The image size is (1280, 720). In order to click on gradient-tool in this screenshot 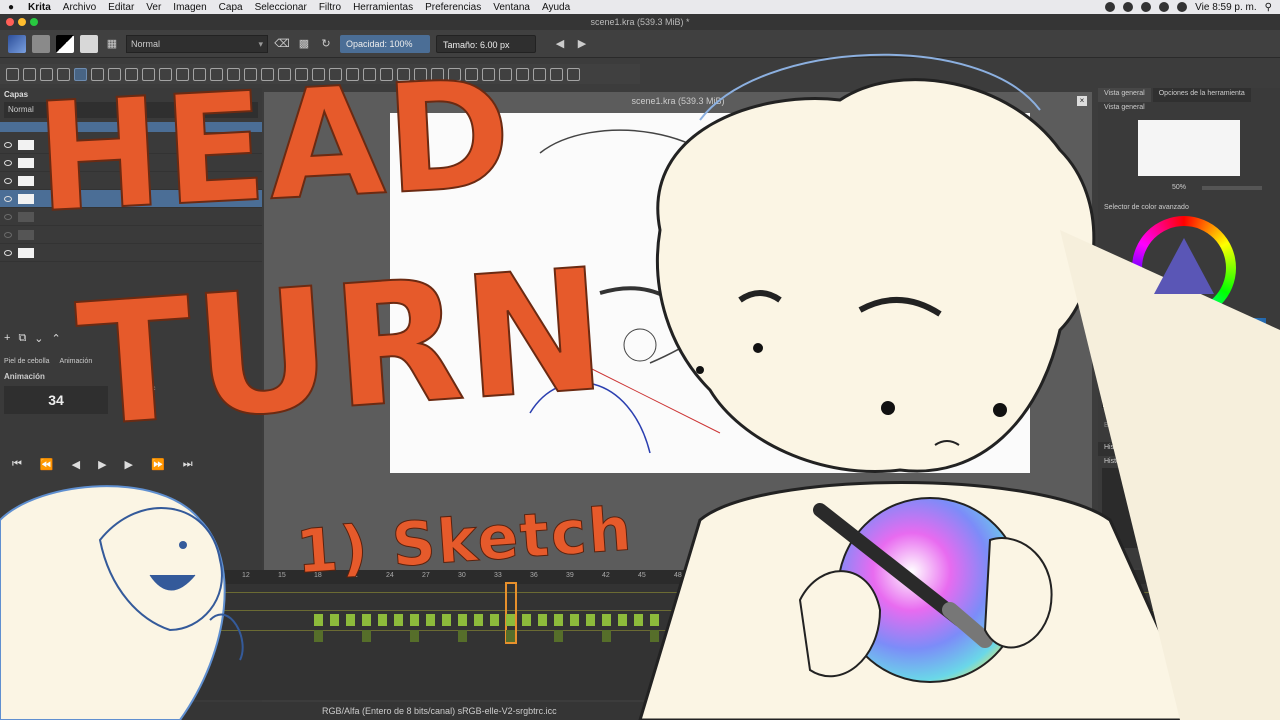, I will do `click(301, 74)`.